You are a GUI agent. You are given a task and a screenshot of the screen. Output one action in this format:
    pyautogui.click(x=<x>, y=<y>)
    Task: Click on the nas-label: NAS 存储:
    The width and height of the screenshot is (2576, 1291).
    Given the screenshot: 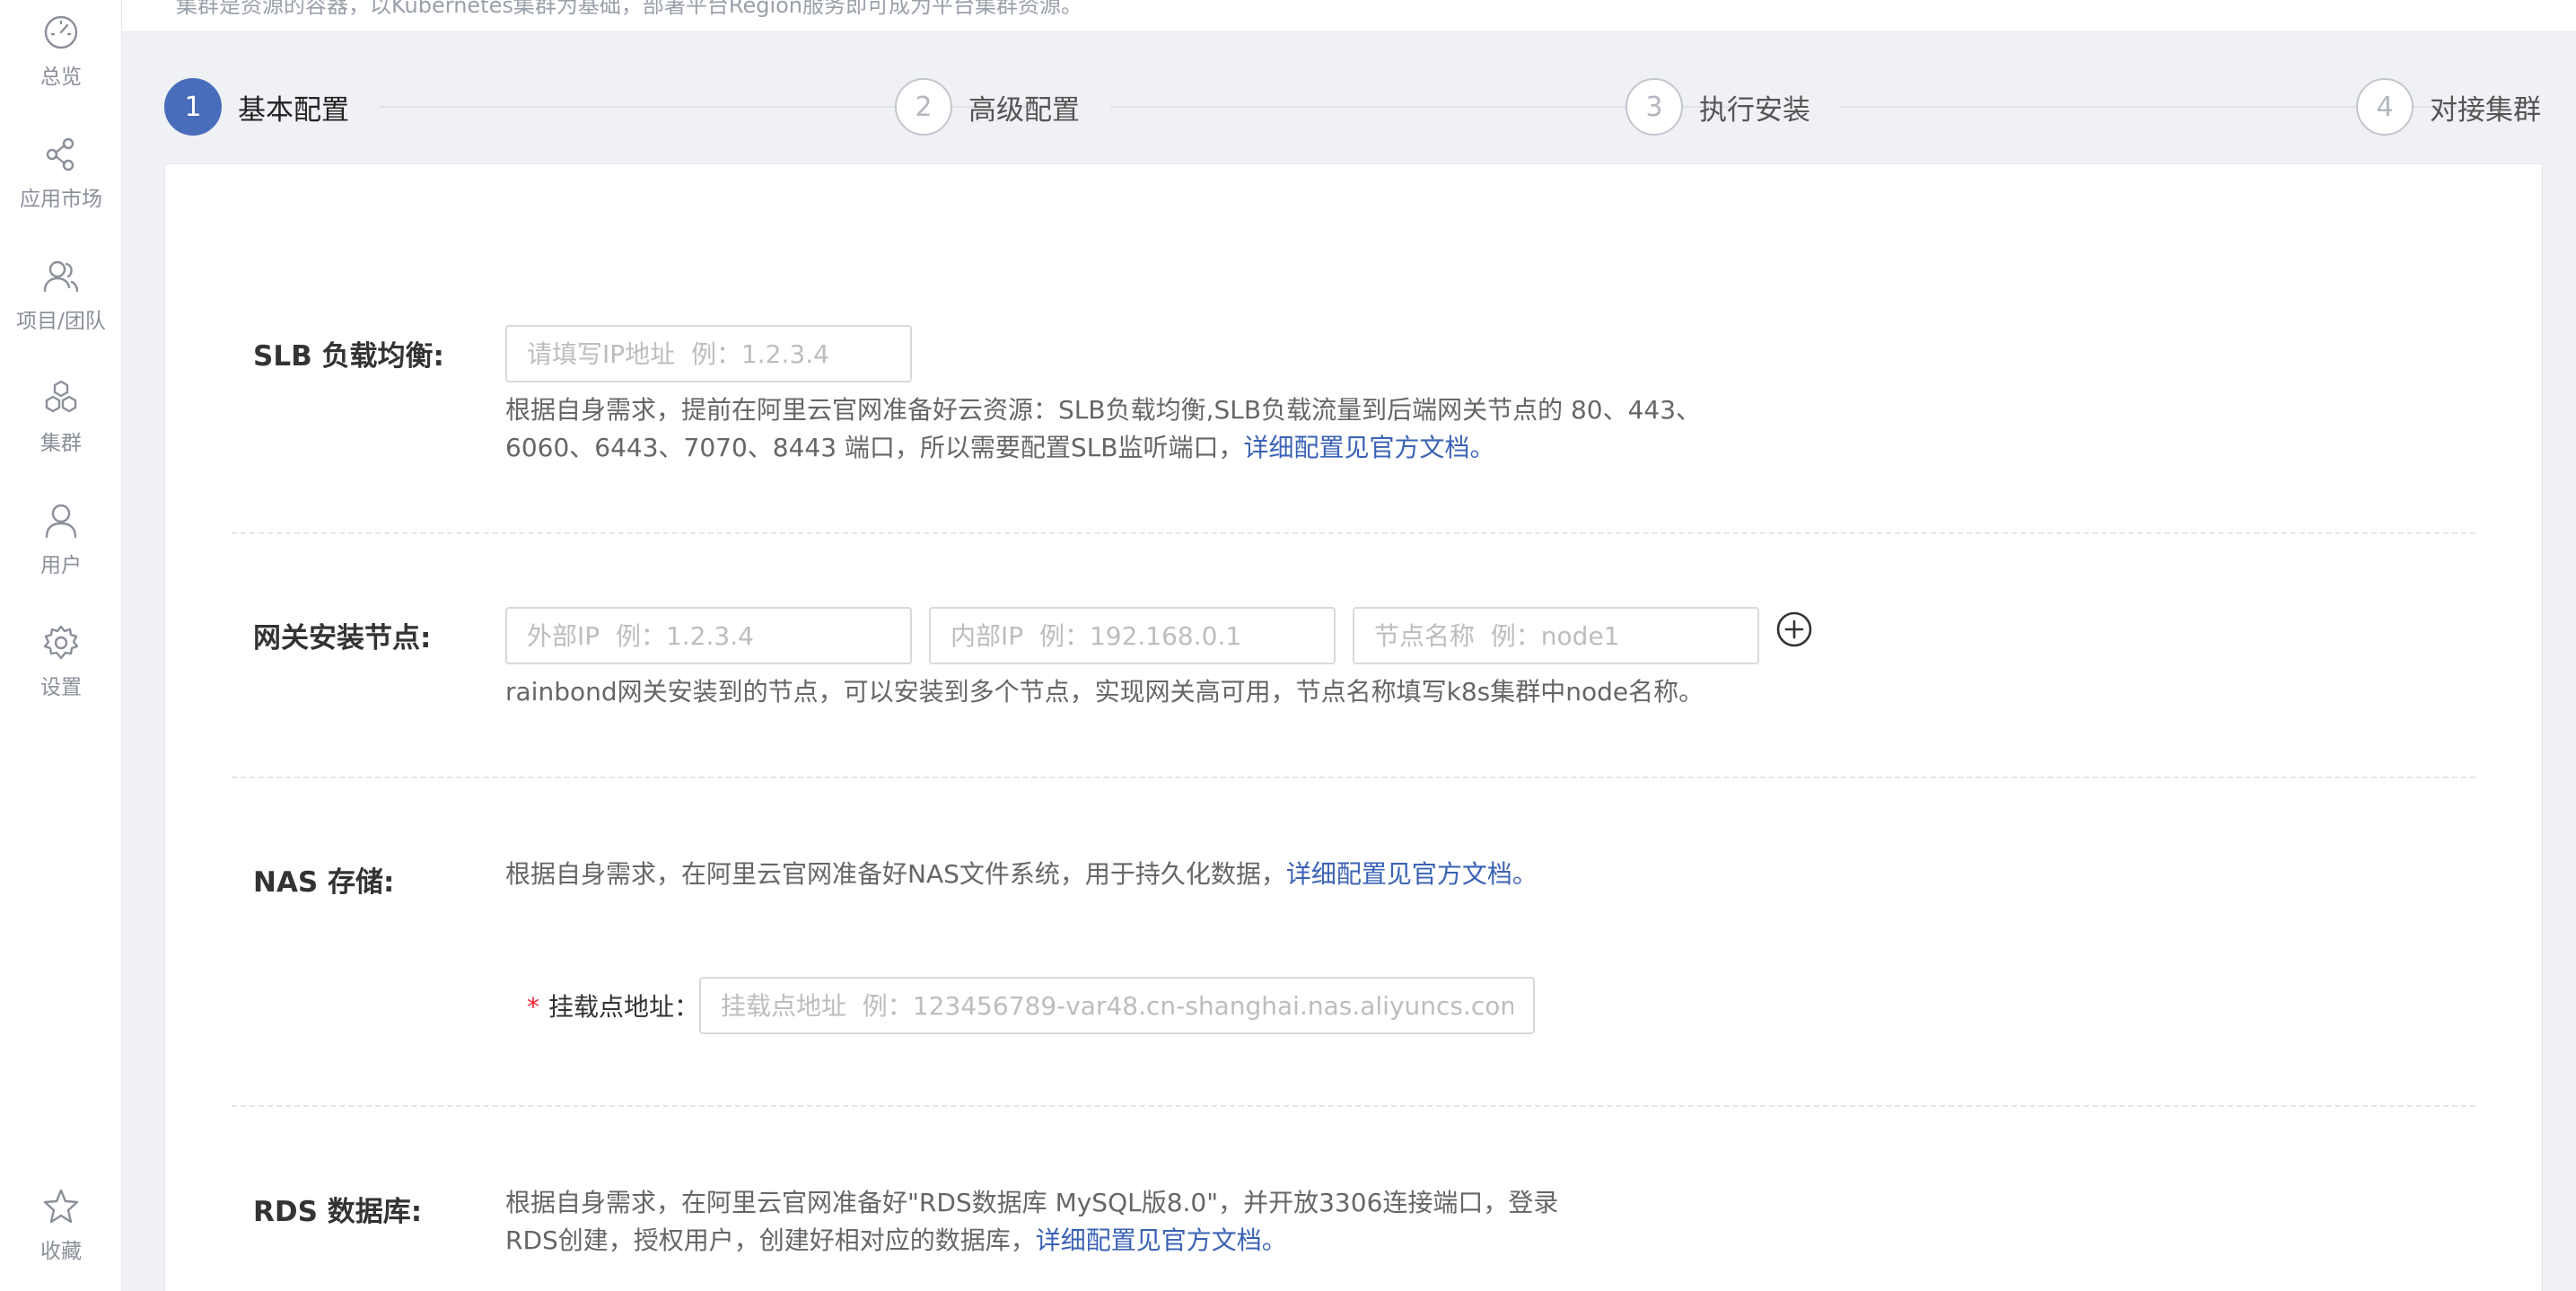 What is the action you would take?
    pyautogui.click(x=324, y=882)
    